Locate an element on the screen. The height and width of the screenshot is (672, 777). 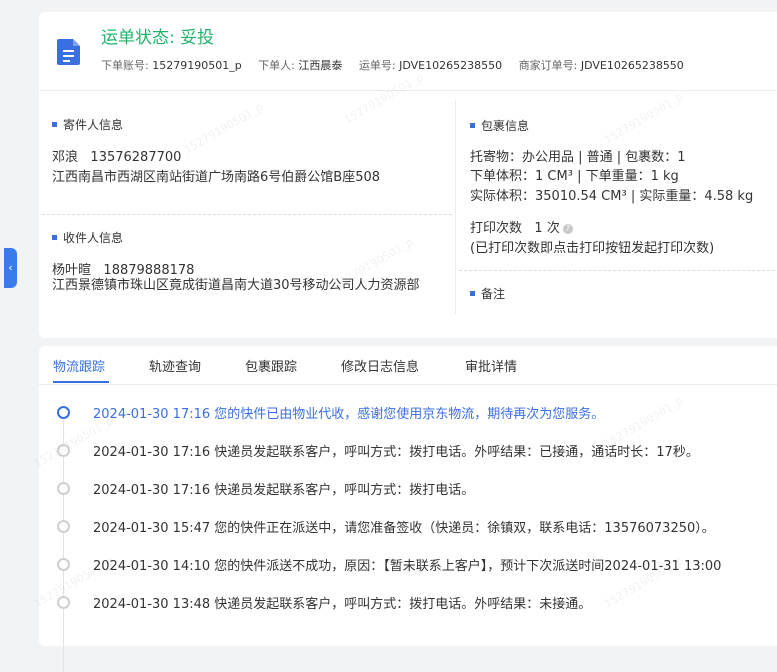
actual-weight-label: | 实际重量： is located at coordinates (665, 196).